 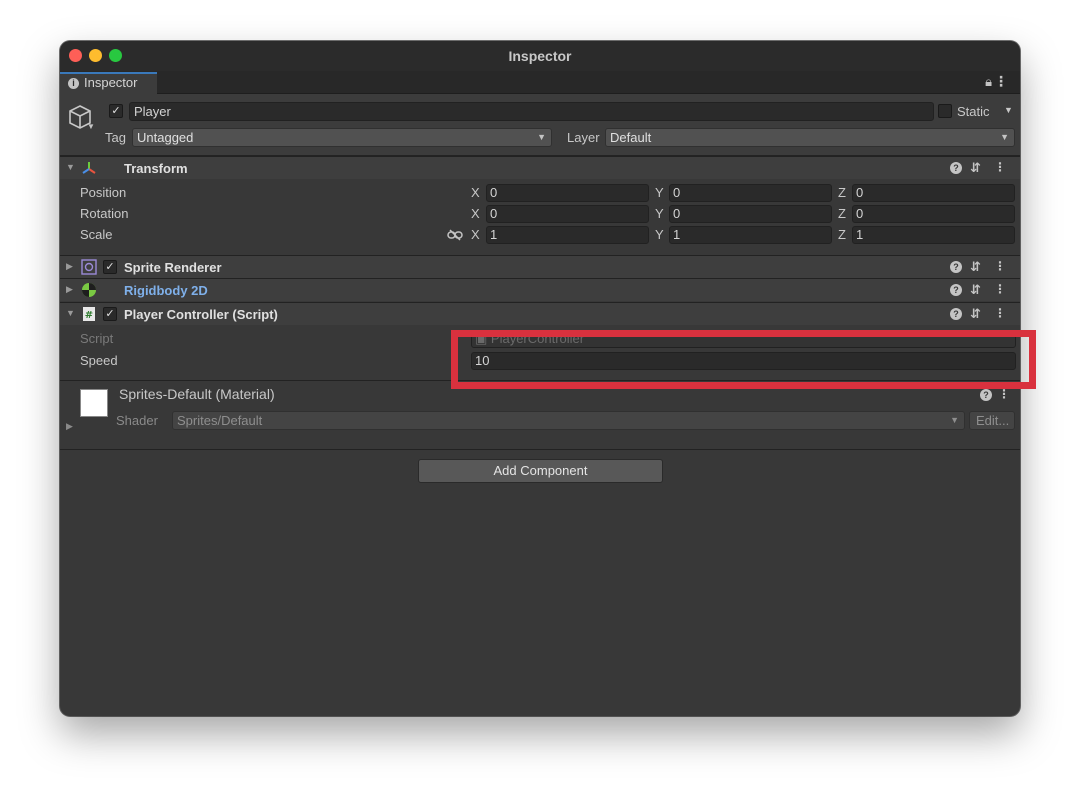 I want to click on shader-label: Shader, so click(x=137, y=420).